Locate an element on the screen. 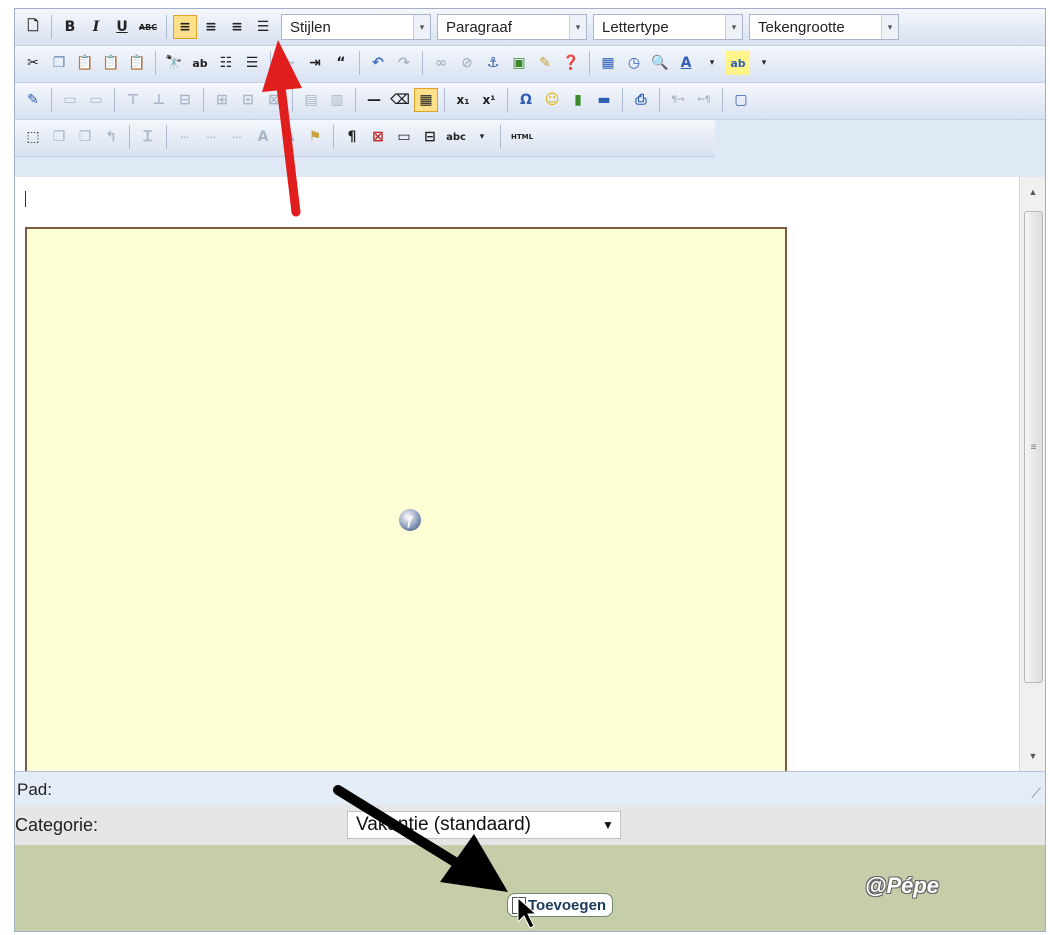 This screenshot has height=935, width=1050. fontsize-dropdown: Tekengrootte ▾ is located at coordinates (824, 27).